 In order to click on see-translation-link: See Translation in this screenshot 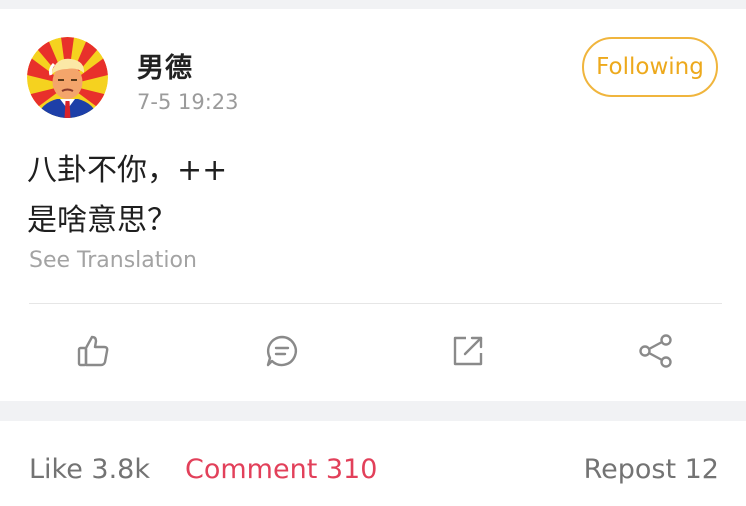, I will do `click(113, 260)`.